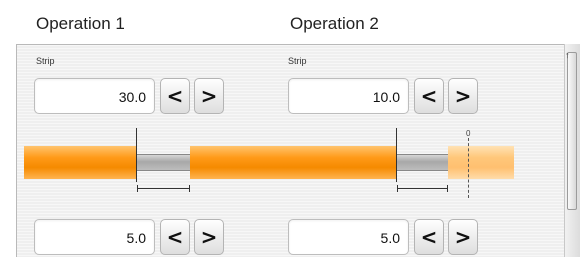 The image size is (580, 257). I want to click on op1-strip-value-field: 30.0, so click(94, 96).